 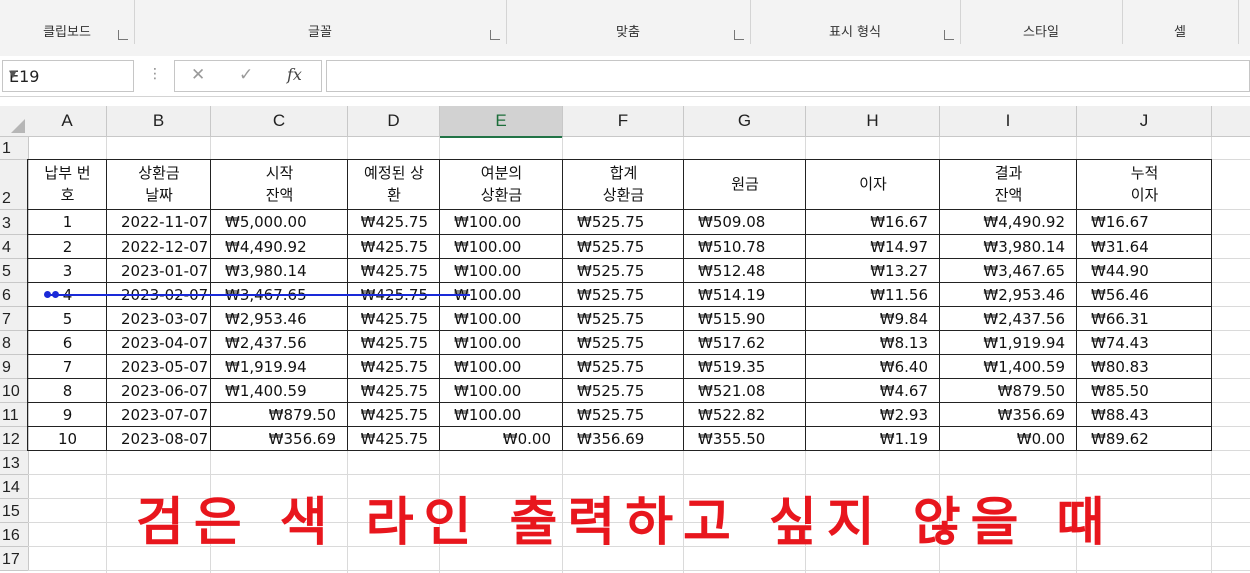 I want to click on table-header-cell: 합계 상환금, so click(x=623, y=184).